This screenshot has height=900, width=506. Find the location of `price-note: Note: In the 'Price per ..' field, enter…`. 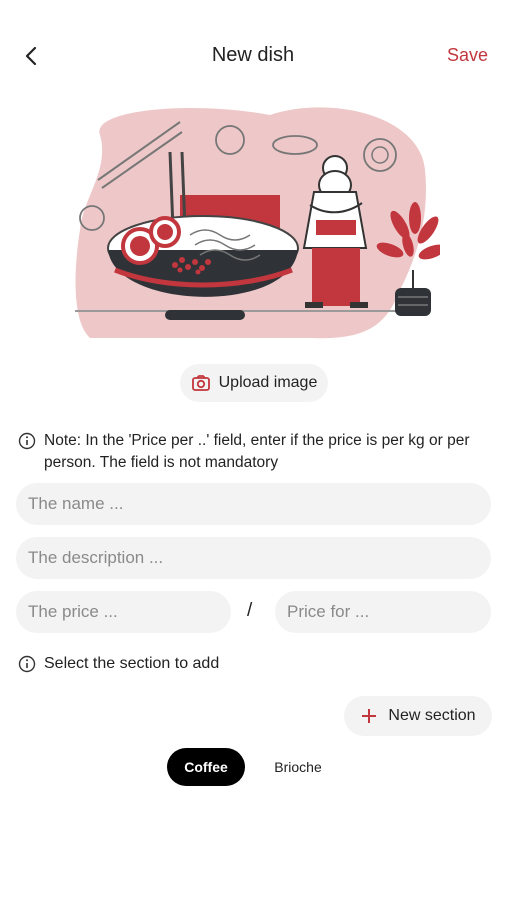

price-note: Note: In the 'Price per ..' field, enter… is located at coordinates (253, 452).